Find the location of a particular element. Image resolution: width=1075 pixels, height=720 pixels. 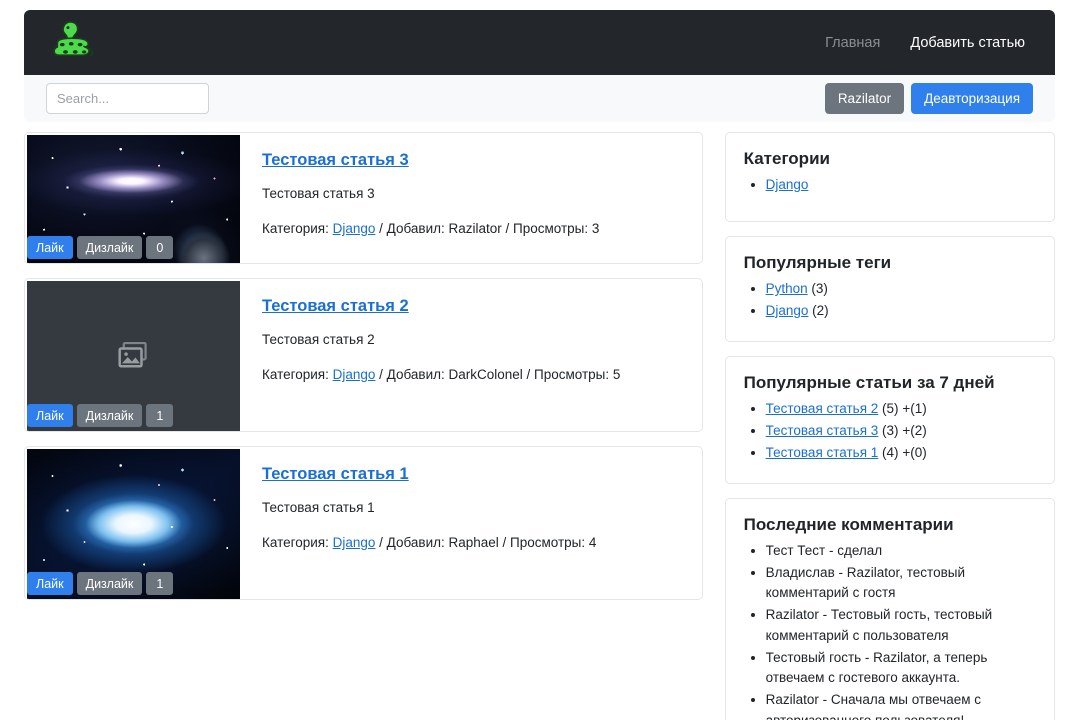

meta-author-views: / Добавил: DarkColonel / Просмотры: is located at coordinates (494, 374).